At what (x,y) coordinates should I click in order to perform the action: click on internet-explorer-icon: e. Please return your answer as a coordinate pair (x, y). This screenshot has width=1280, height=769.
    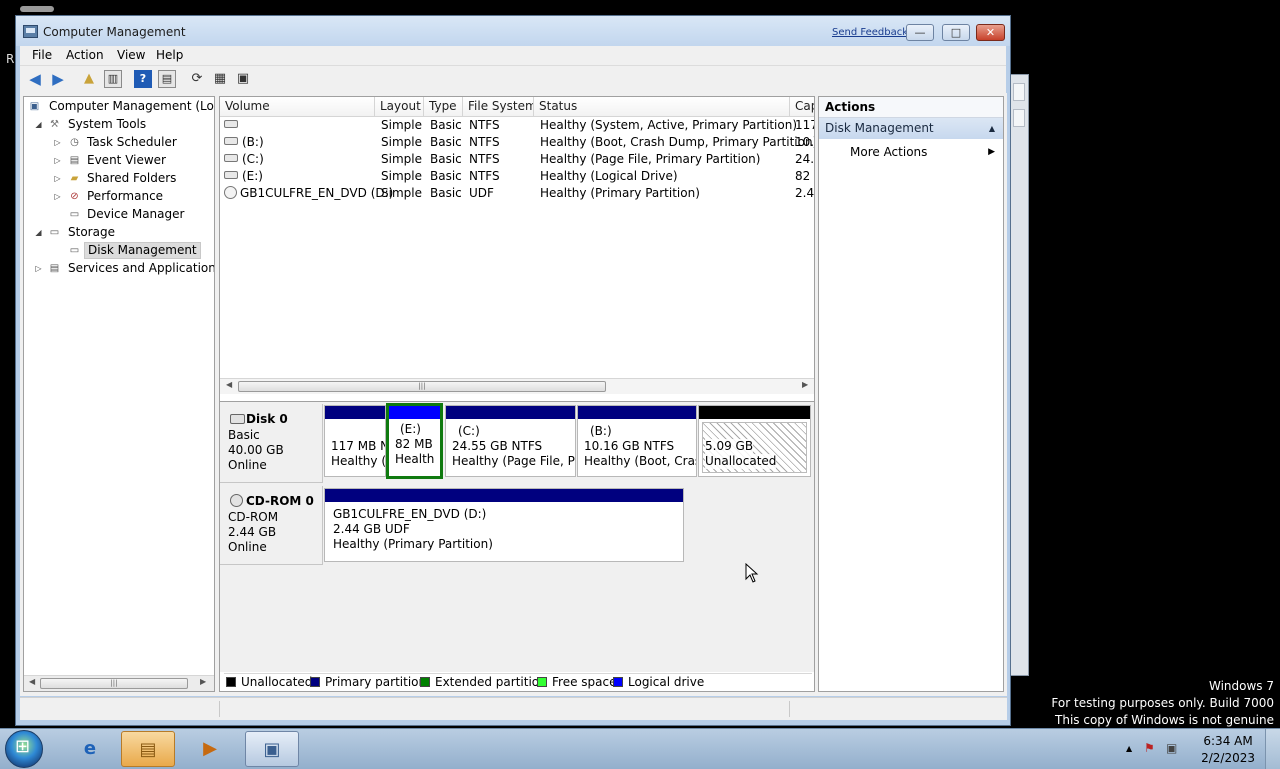
    Looking at the image, I should click on (90, 749).